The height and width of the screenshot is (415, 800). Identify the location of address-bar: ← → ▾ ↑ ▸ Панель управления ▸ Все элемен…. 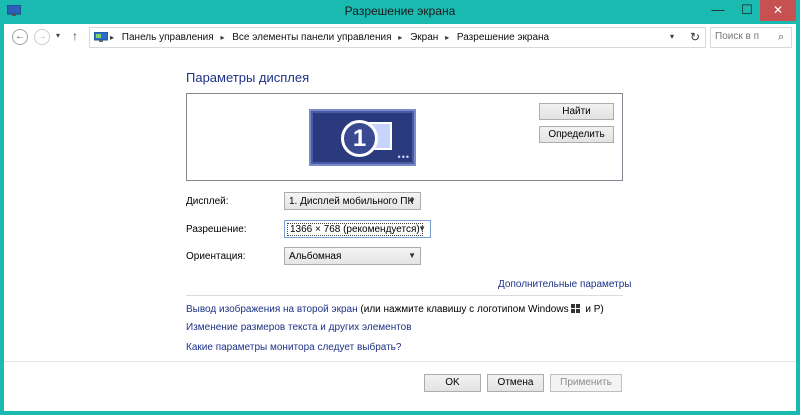
(400, 37).